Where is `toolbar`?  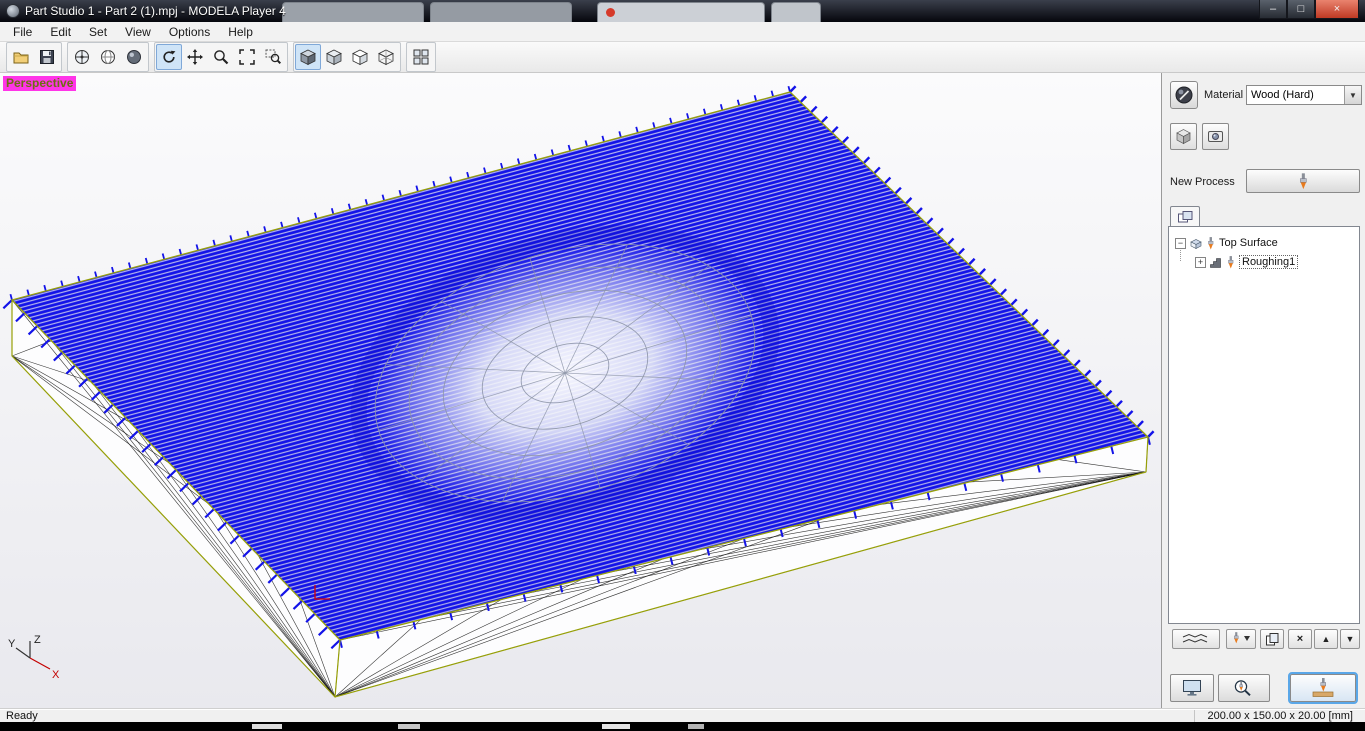
toolbar is located at coordinates (682, 57).